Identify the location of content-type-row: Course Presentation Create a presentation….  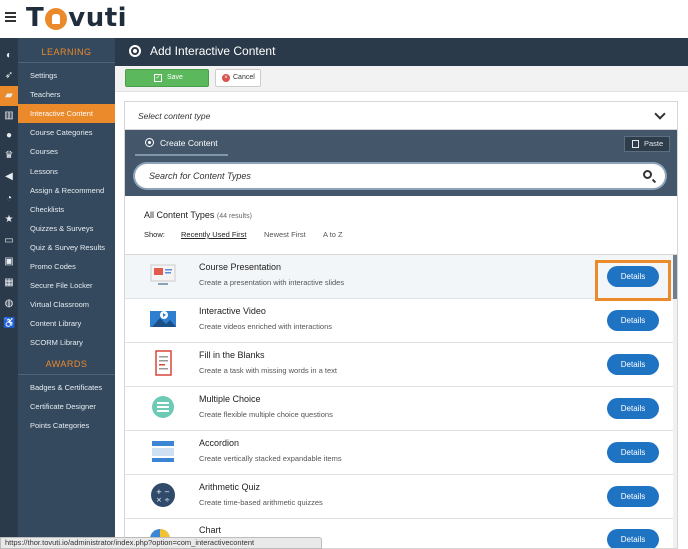
(399, 278).